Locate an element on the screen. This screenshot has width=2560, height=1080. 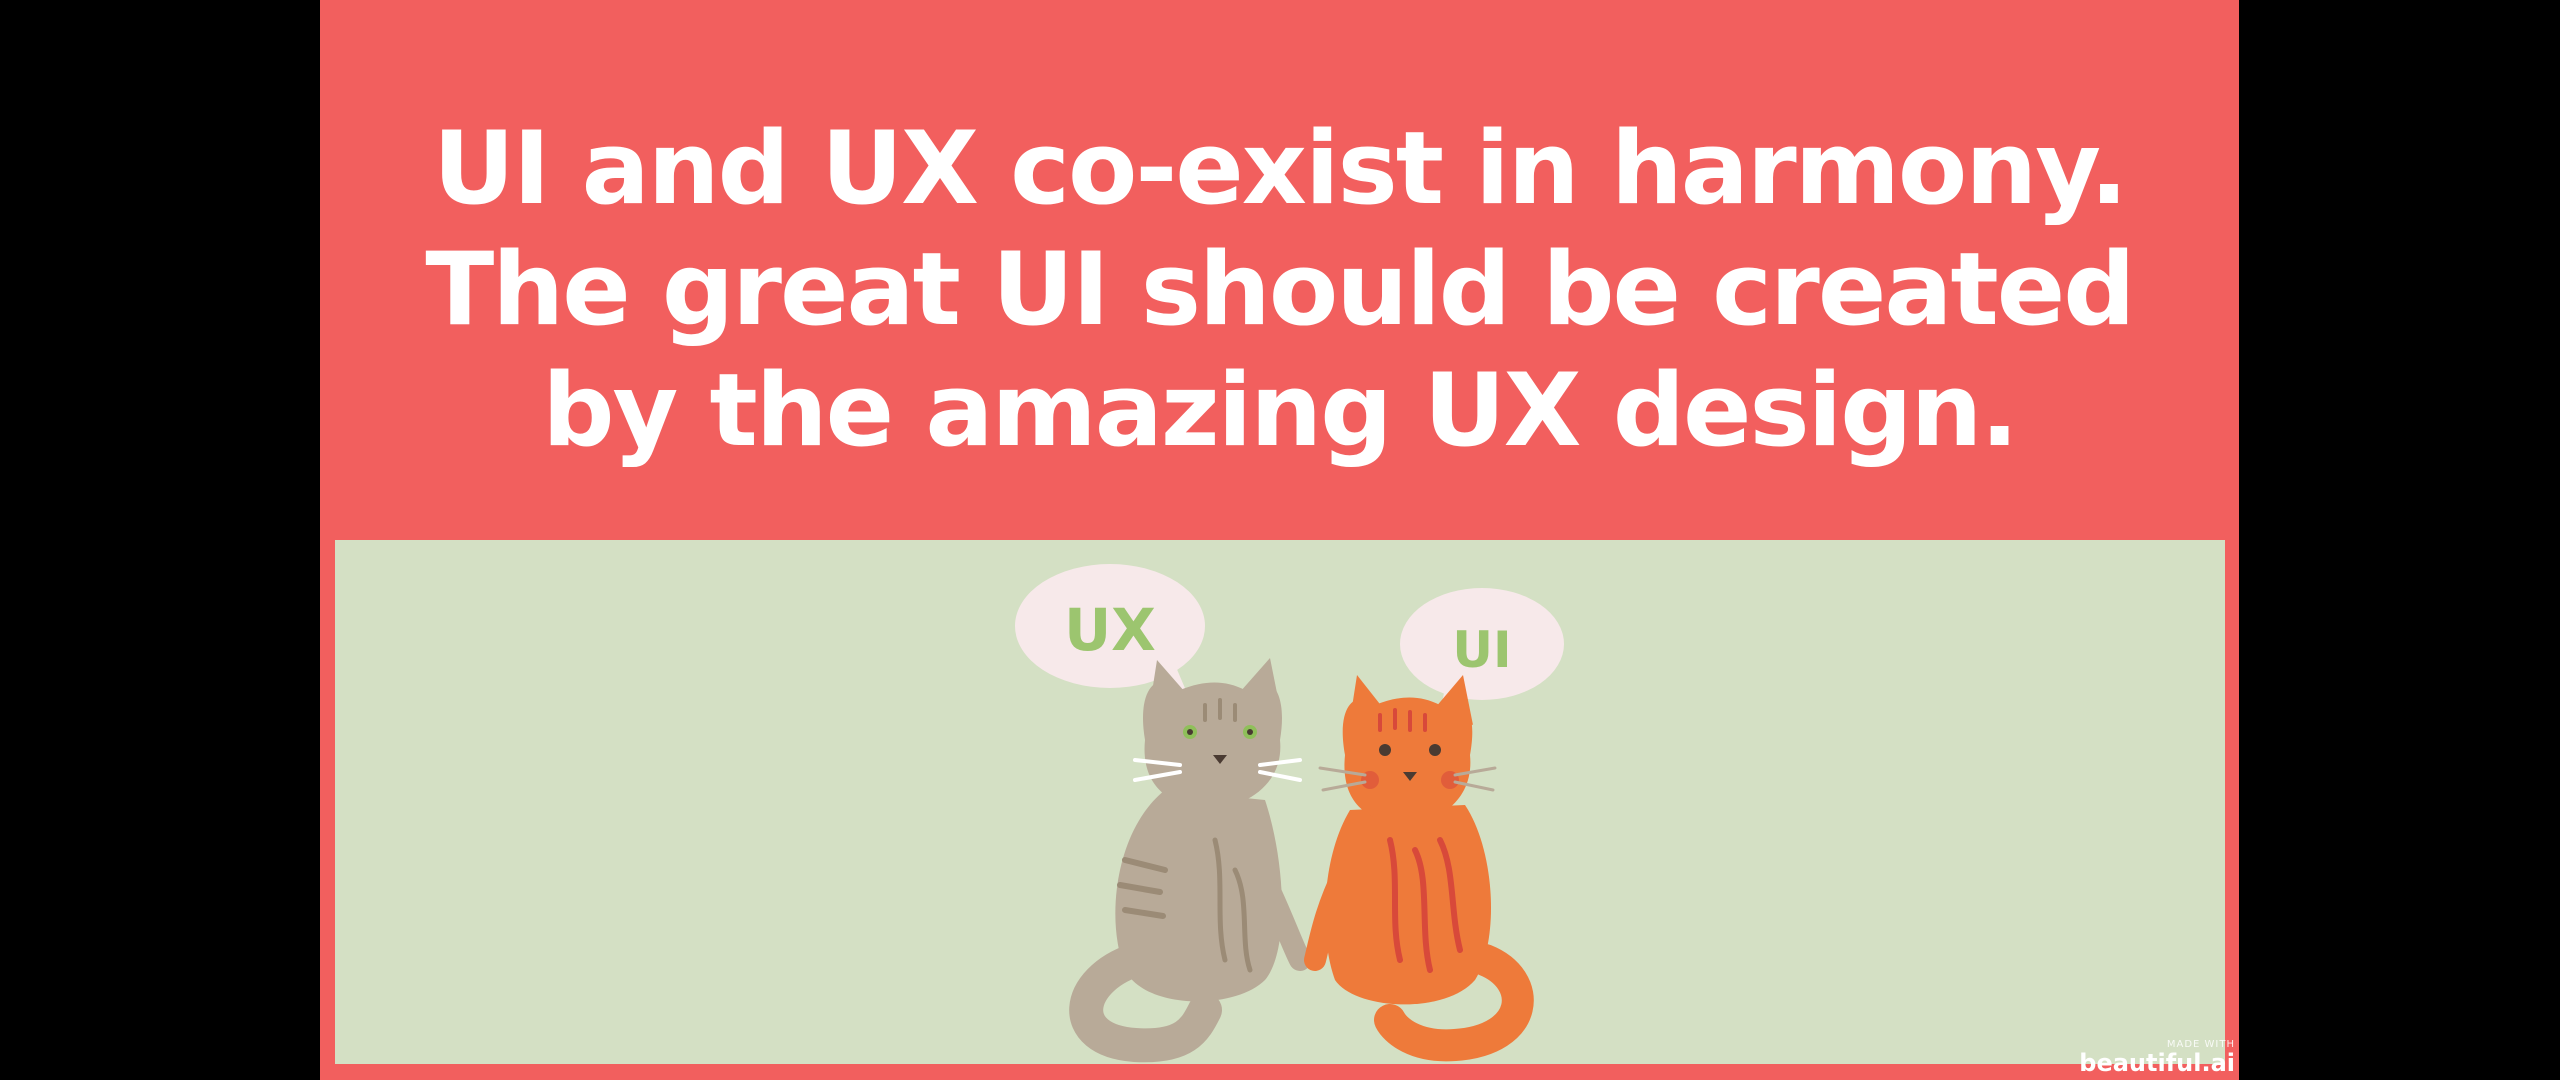
headline-line-2: The great UI should be created is located at coordinates (1280, 289).